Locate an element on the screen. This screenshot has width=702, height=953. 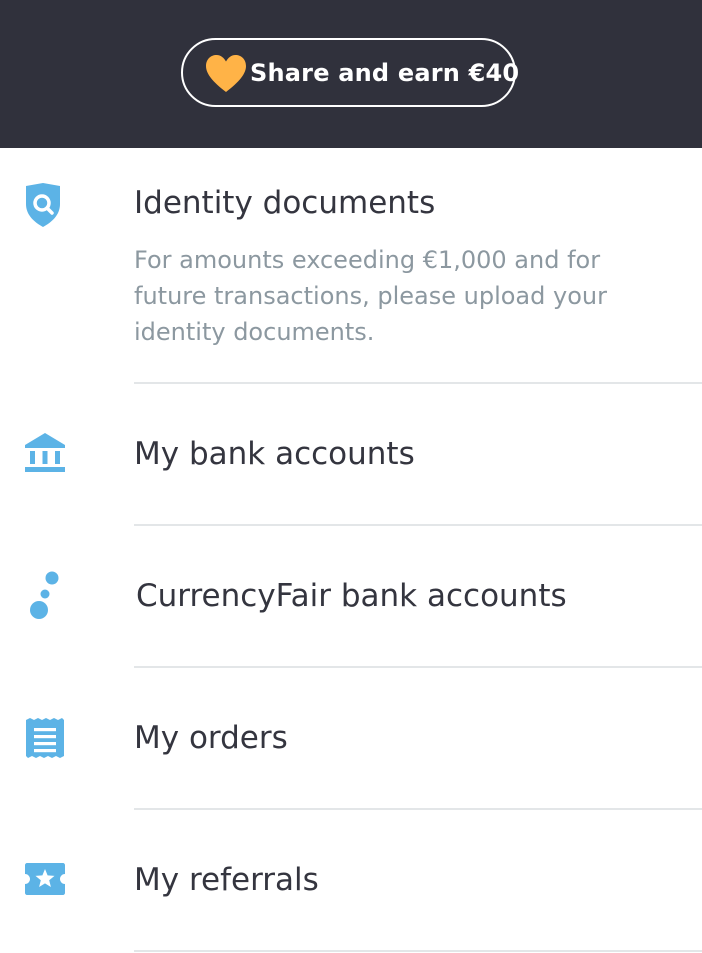
menu-item-my-bank-accounts: My bank accounts is located at coordinates (351, 454).